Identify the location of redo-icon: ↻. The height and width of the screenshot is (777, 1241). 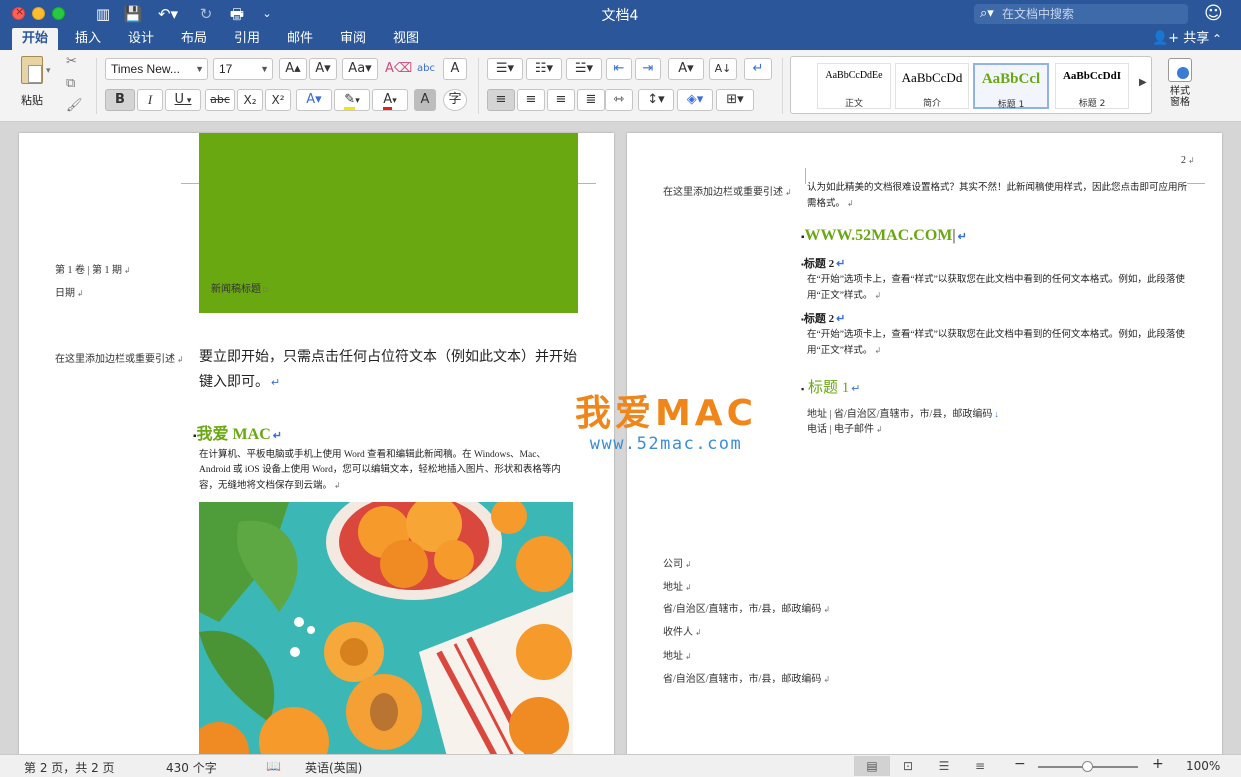
(206, 14).